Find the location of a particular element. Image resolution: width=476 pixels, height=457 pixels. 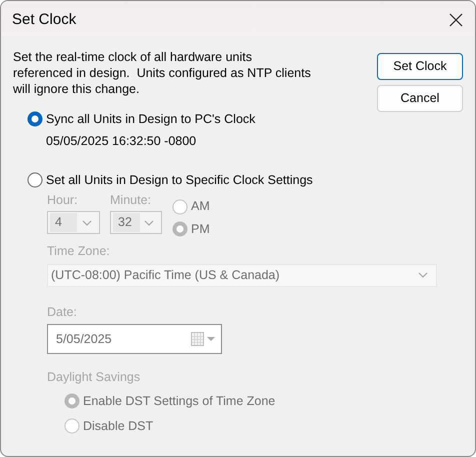

daylight-savings-label: Daylight Savings is located at coordinates (94, 377).